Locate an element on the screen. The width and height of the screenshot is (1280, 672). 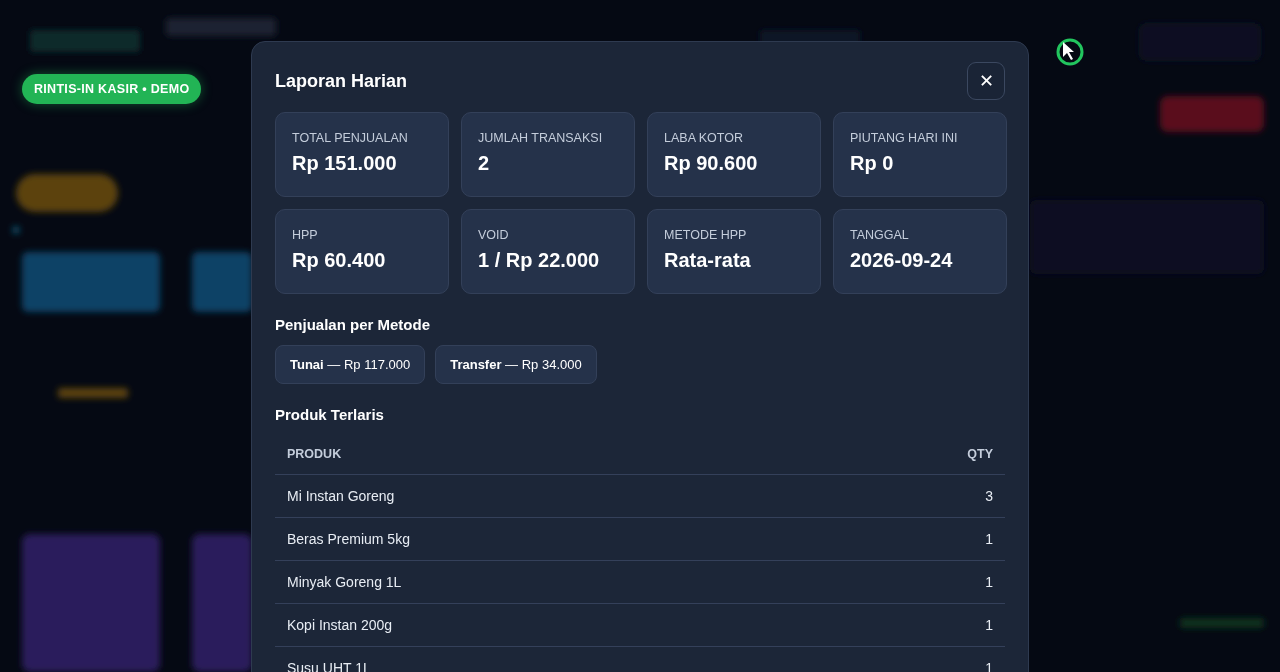
stat-label: VOID is located at coordinates (494, 235).